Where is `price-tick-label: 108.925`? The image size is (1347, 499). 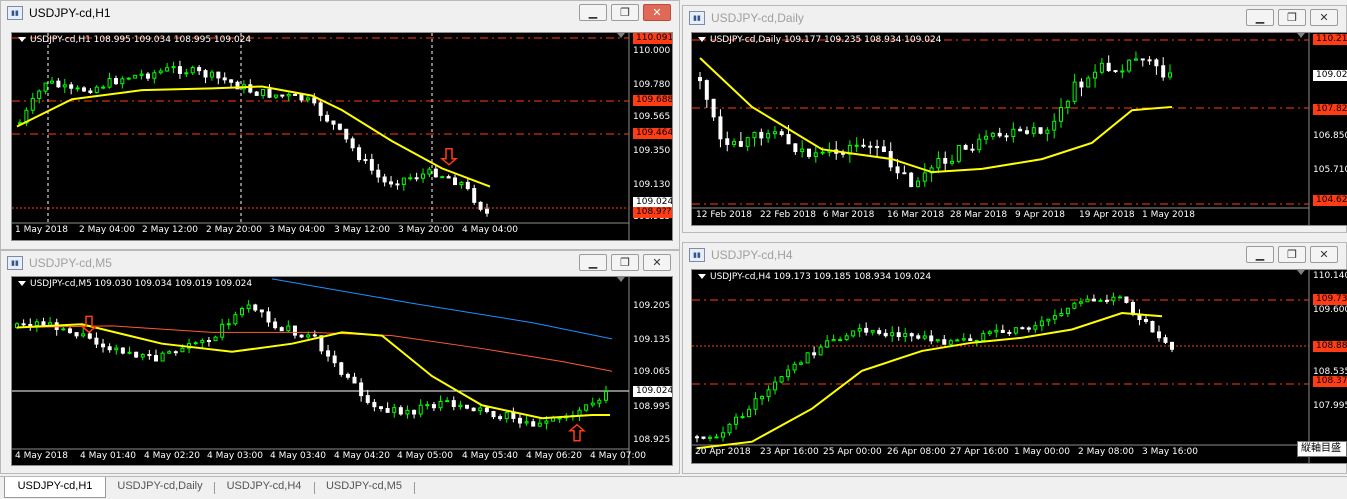 price-tick-label: 108.925 is located at coordinates (652, 440).